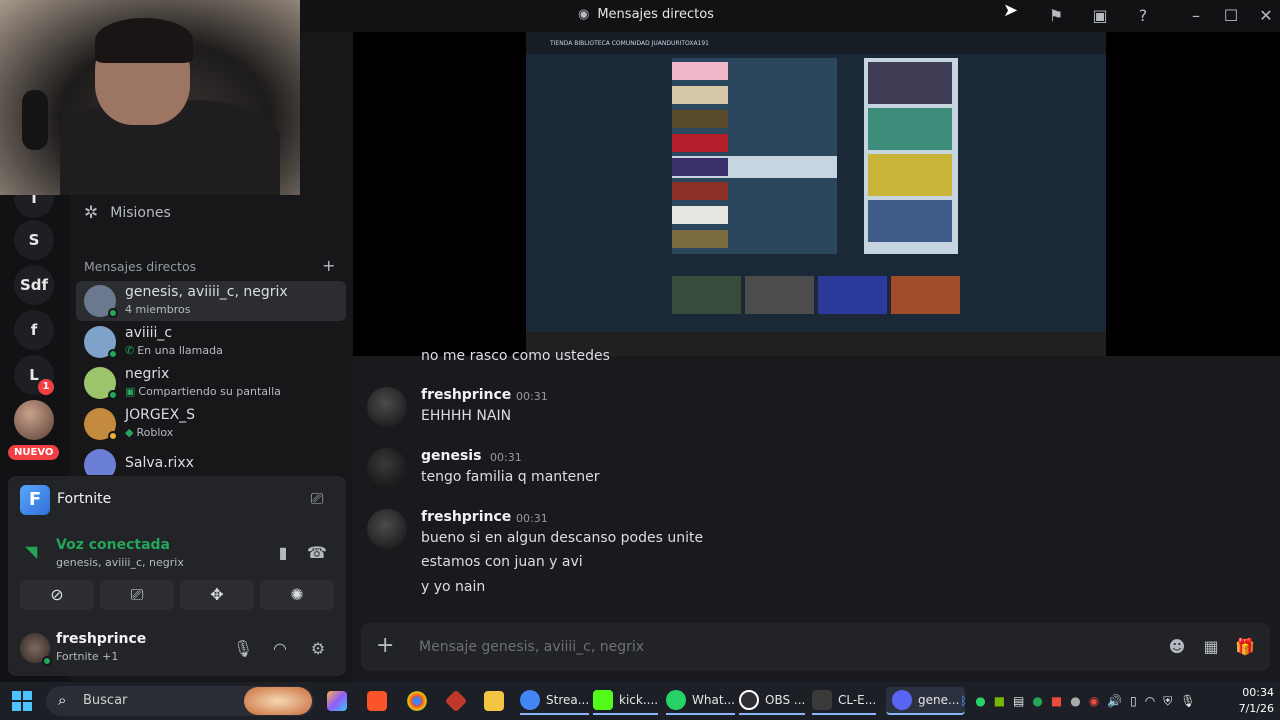  I want to click on clock: 00:34 7/1/26, so click(1251, 701).